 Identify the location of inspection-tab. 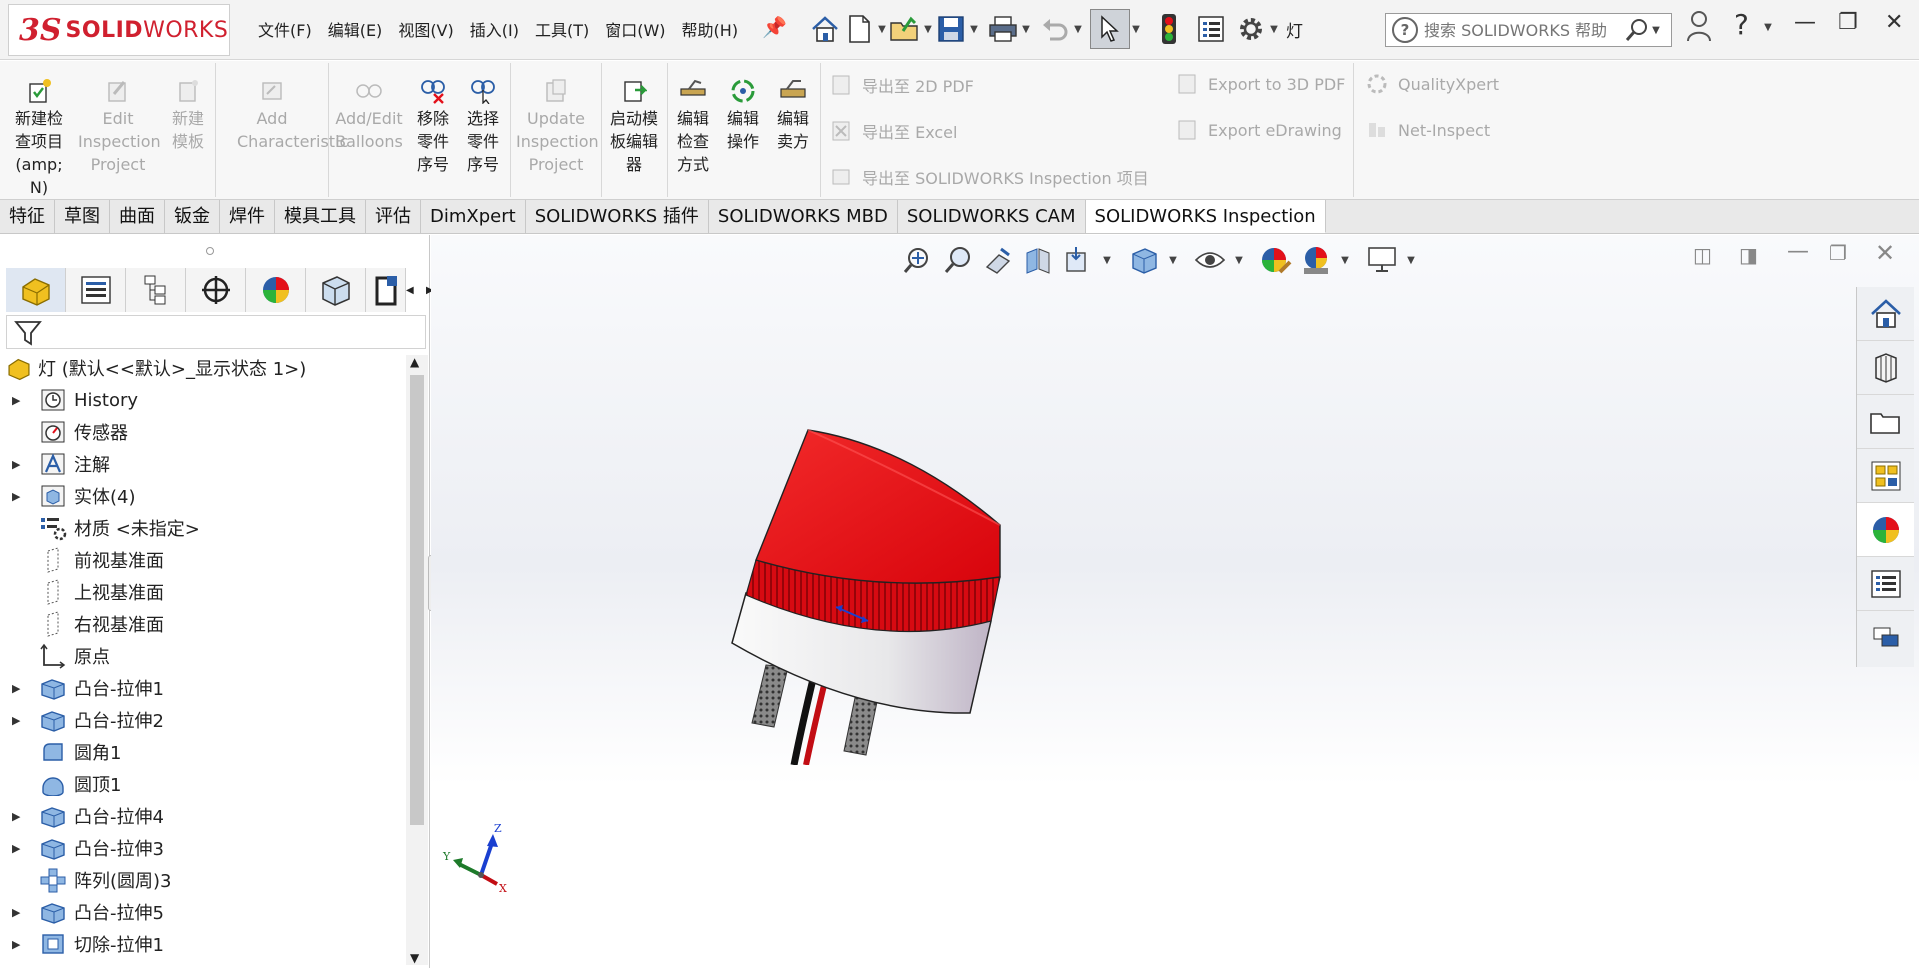
(386, 290).